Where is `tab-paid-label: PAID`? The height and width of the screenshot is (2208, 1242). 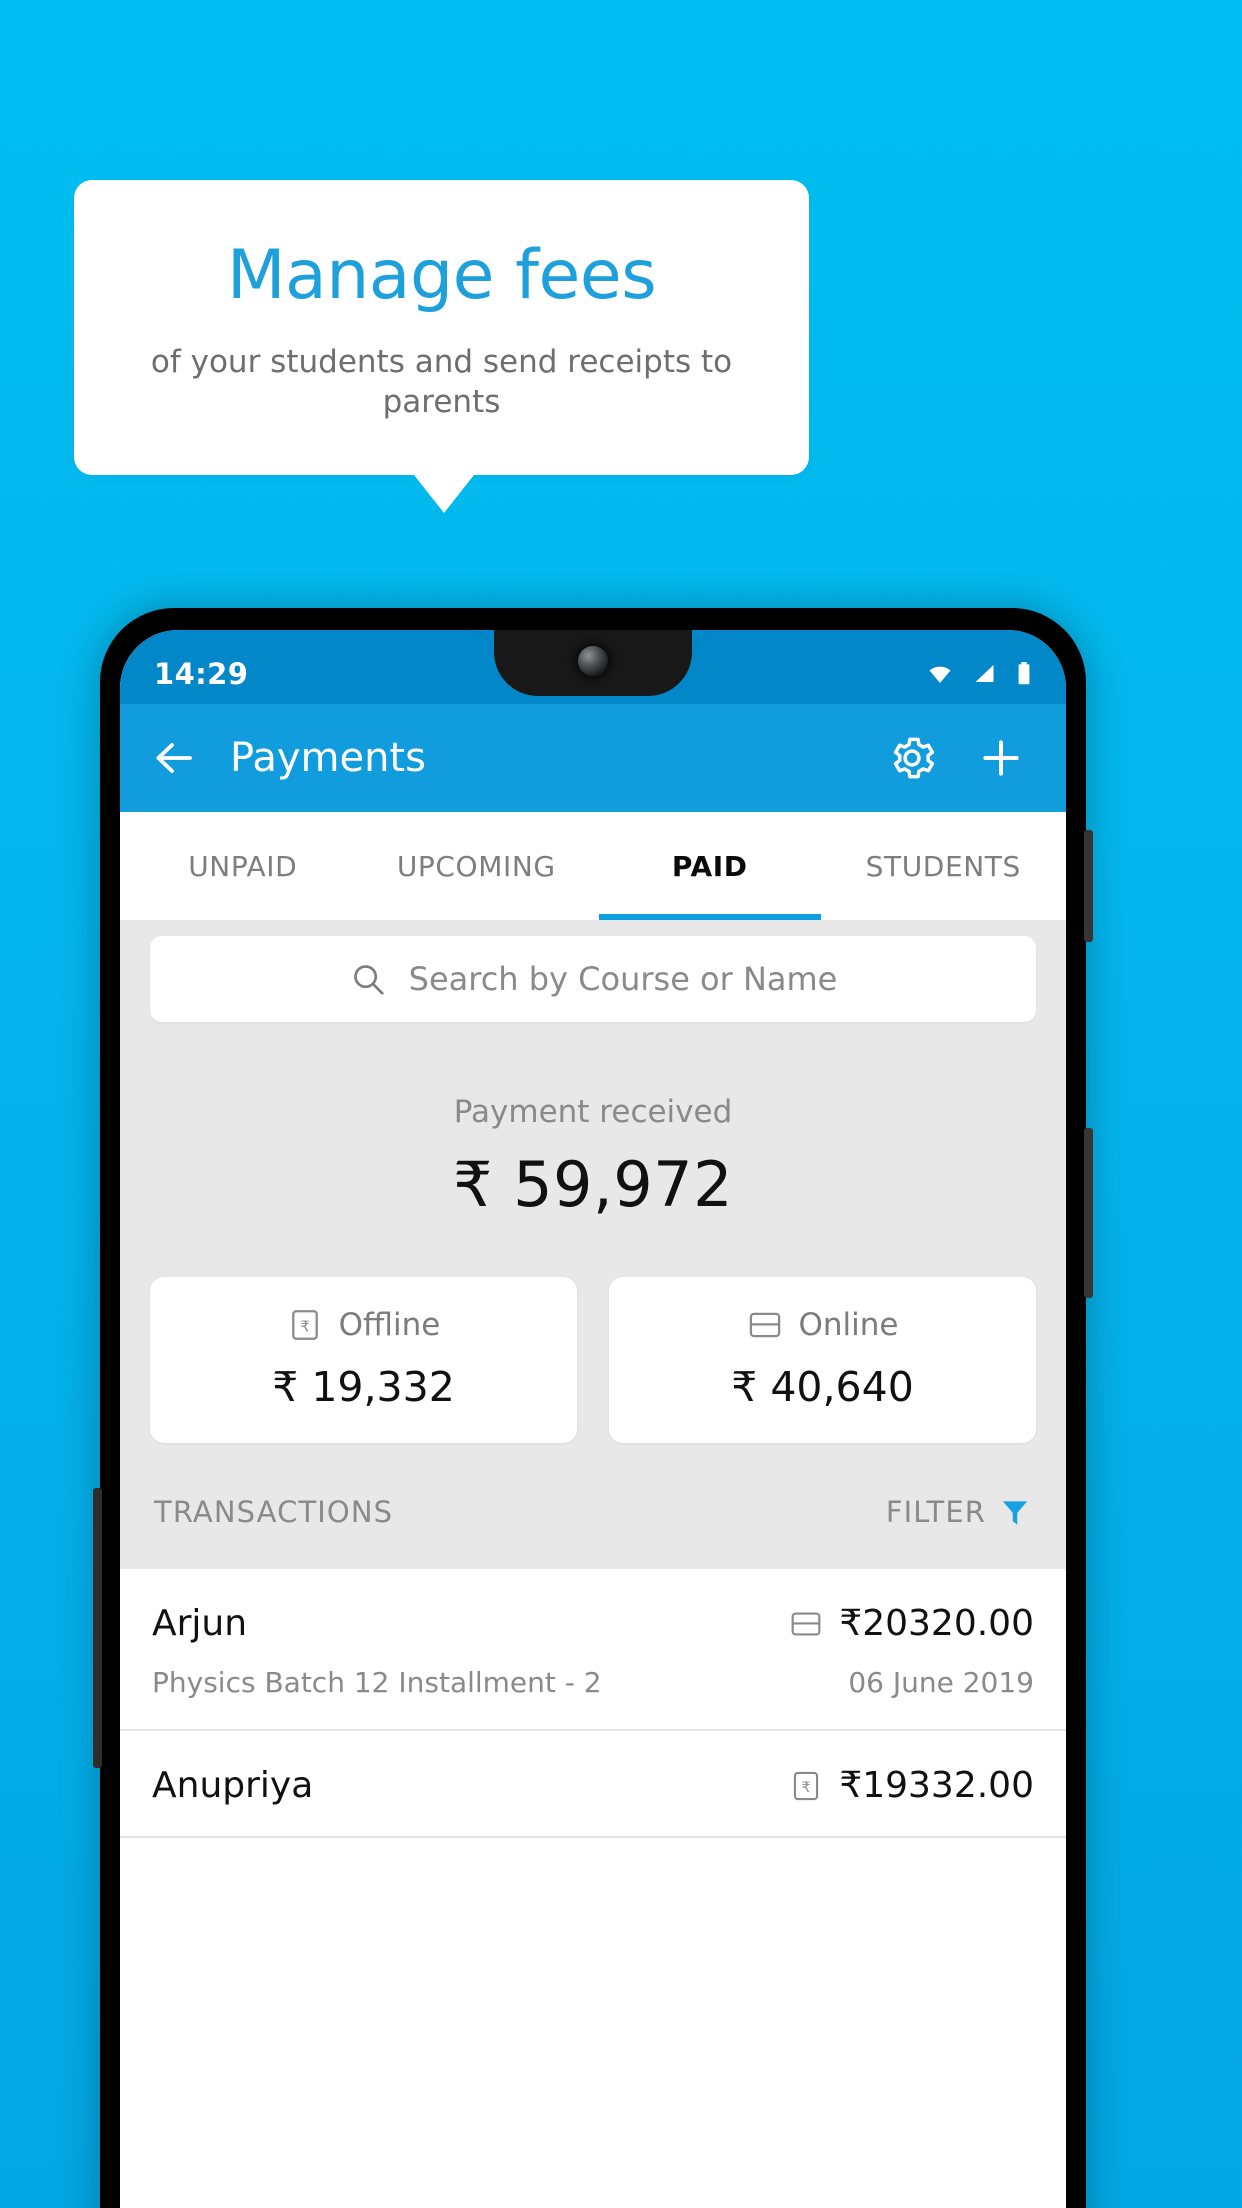
tab-paid-label: PAID is located at coordinates (709, 866).